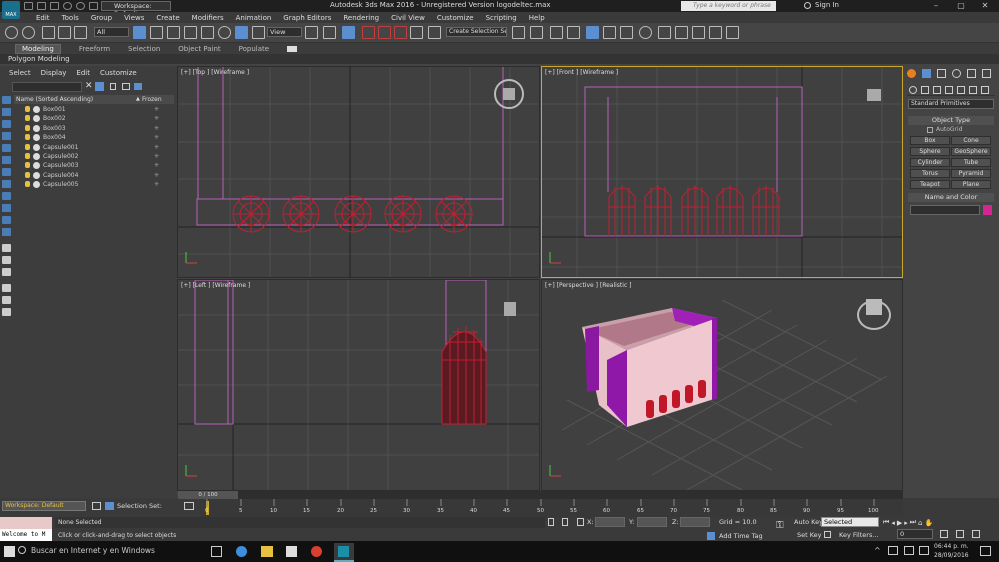  I want to click on display-all-objects-icon, so click(6, 260).